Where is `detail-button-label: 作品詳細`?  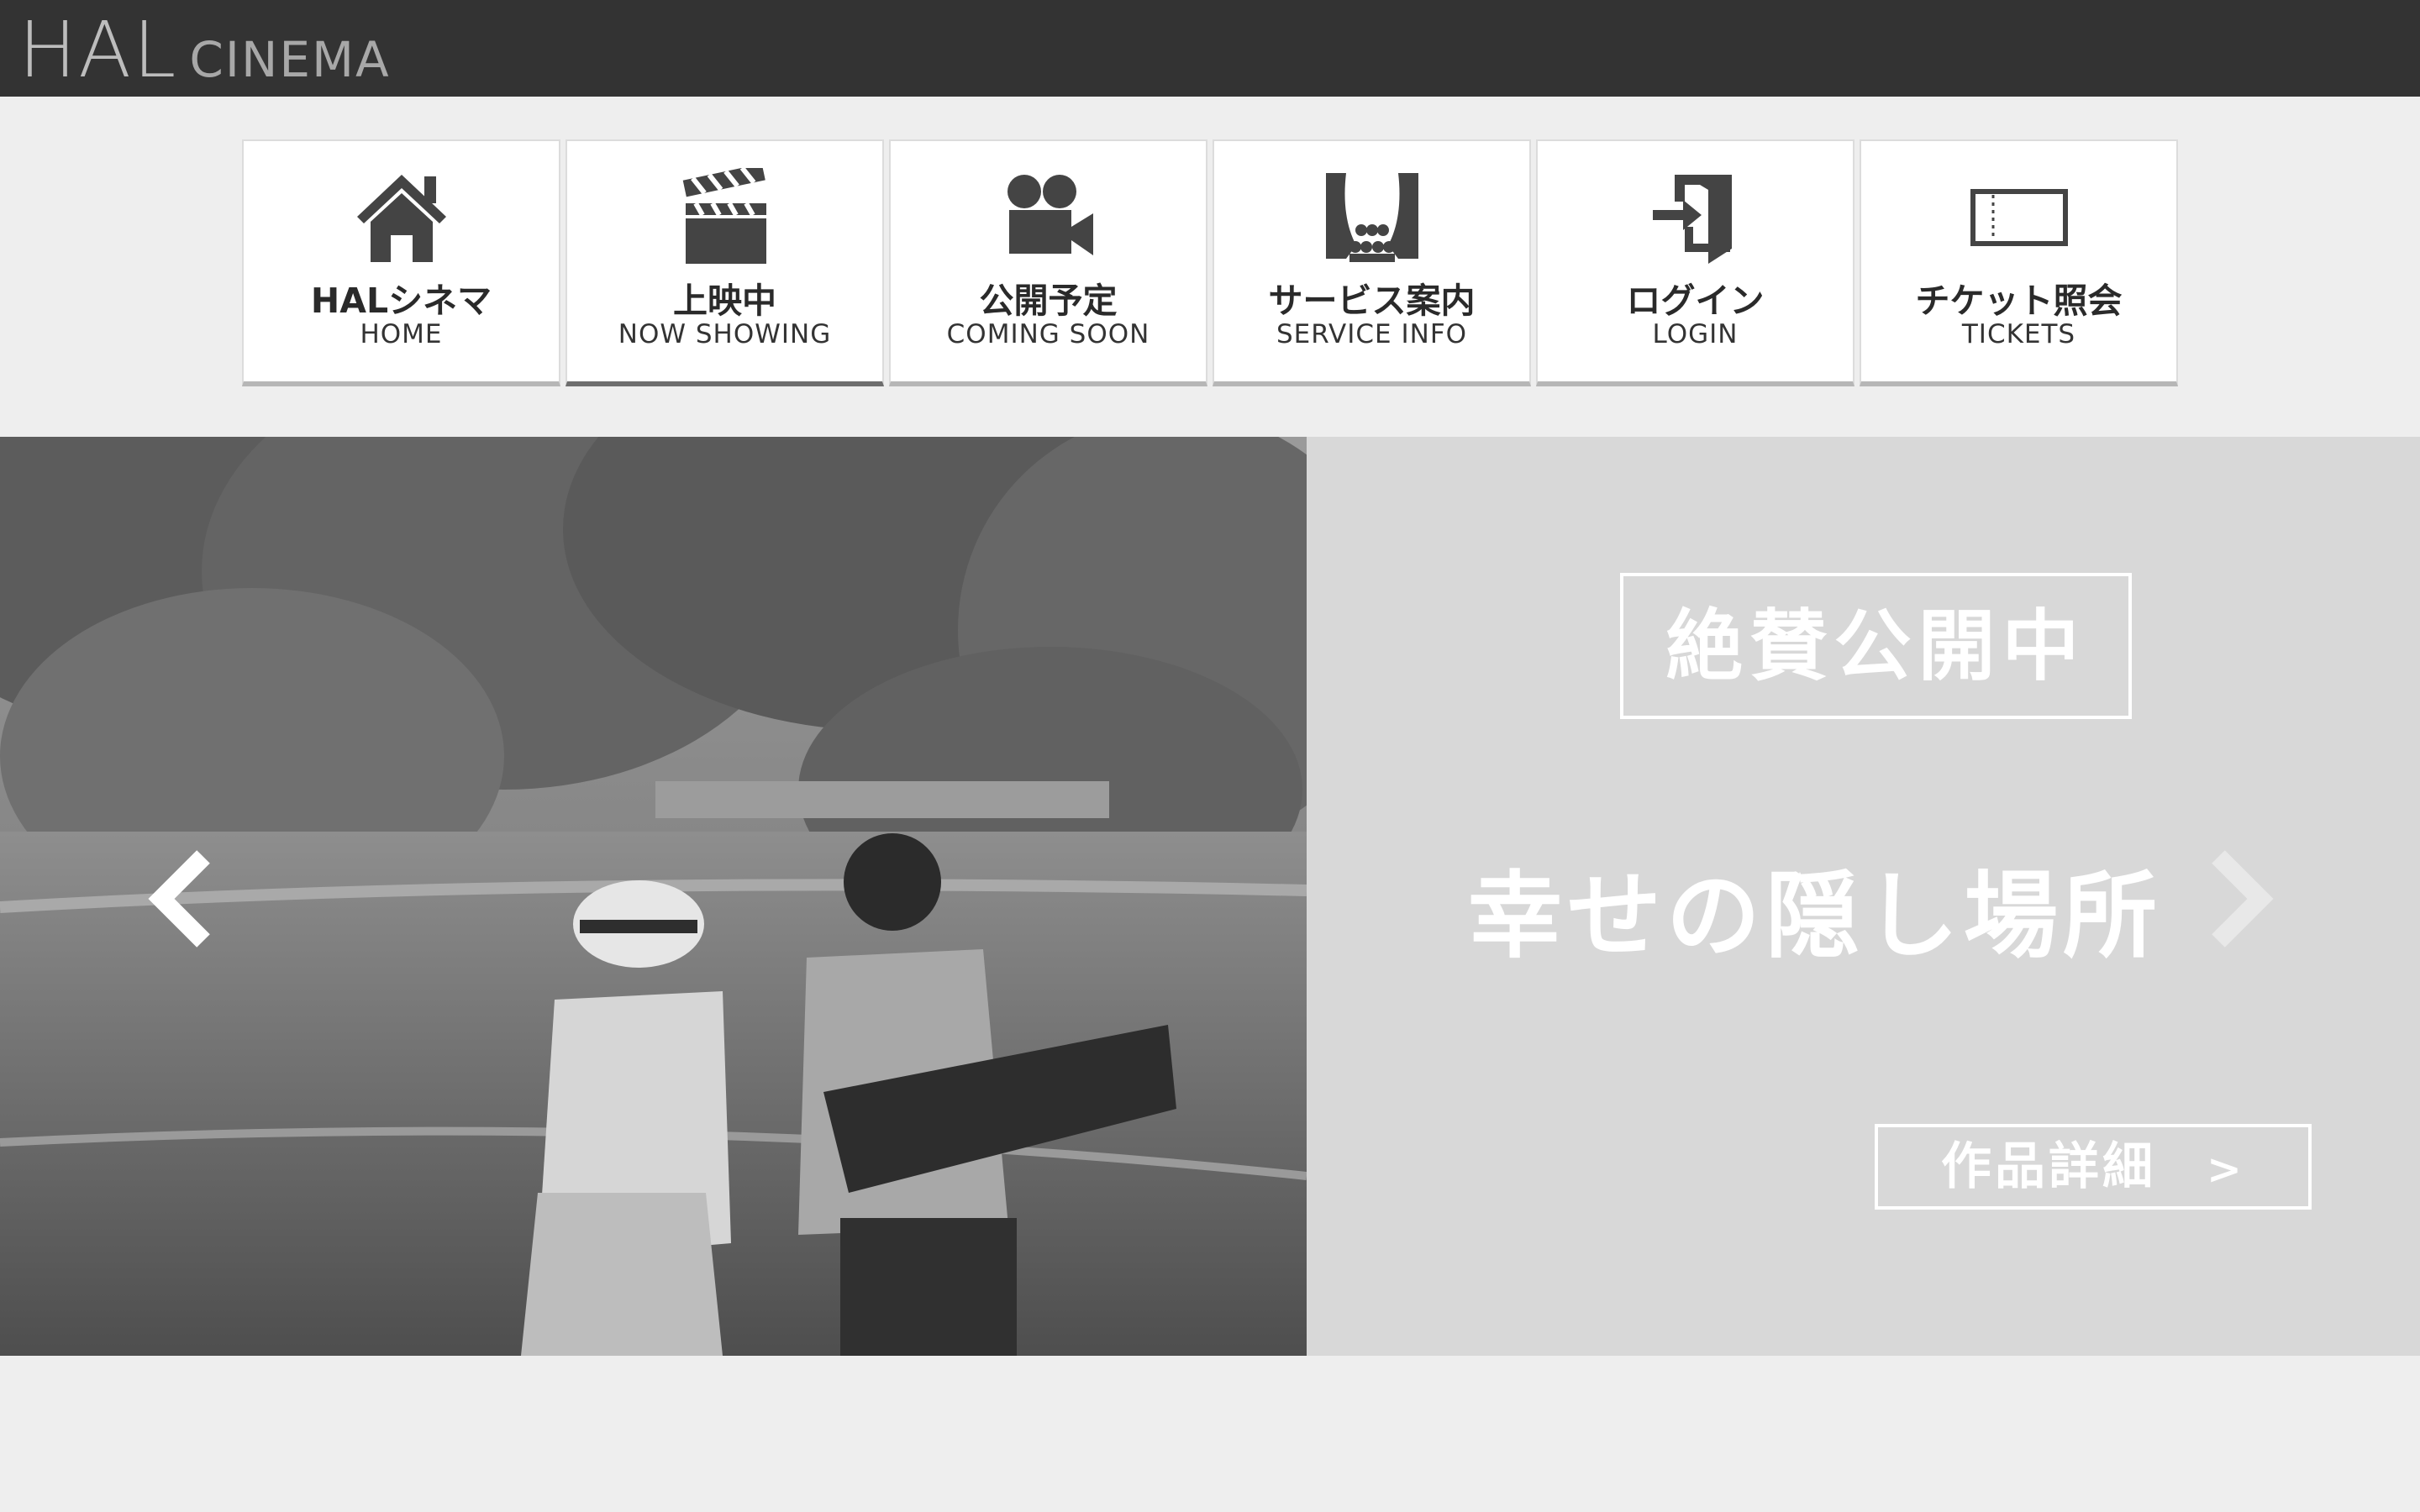
detail-button-label: 作品詳細 is located at coordinates (2049, 1166).